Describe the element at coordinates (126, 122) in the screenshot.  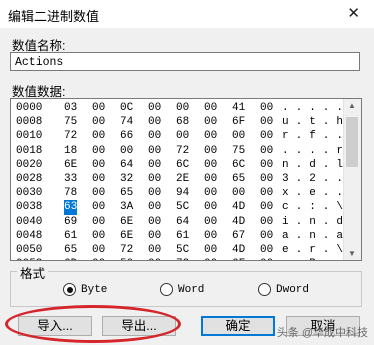
I see `hex-byte: 74` at that location.